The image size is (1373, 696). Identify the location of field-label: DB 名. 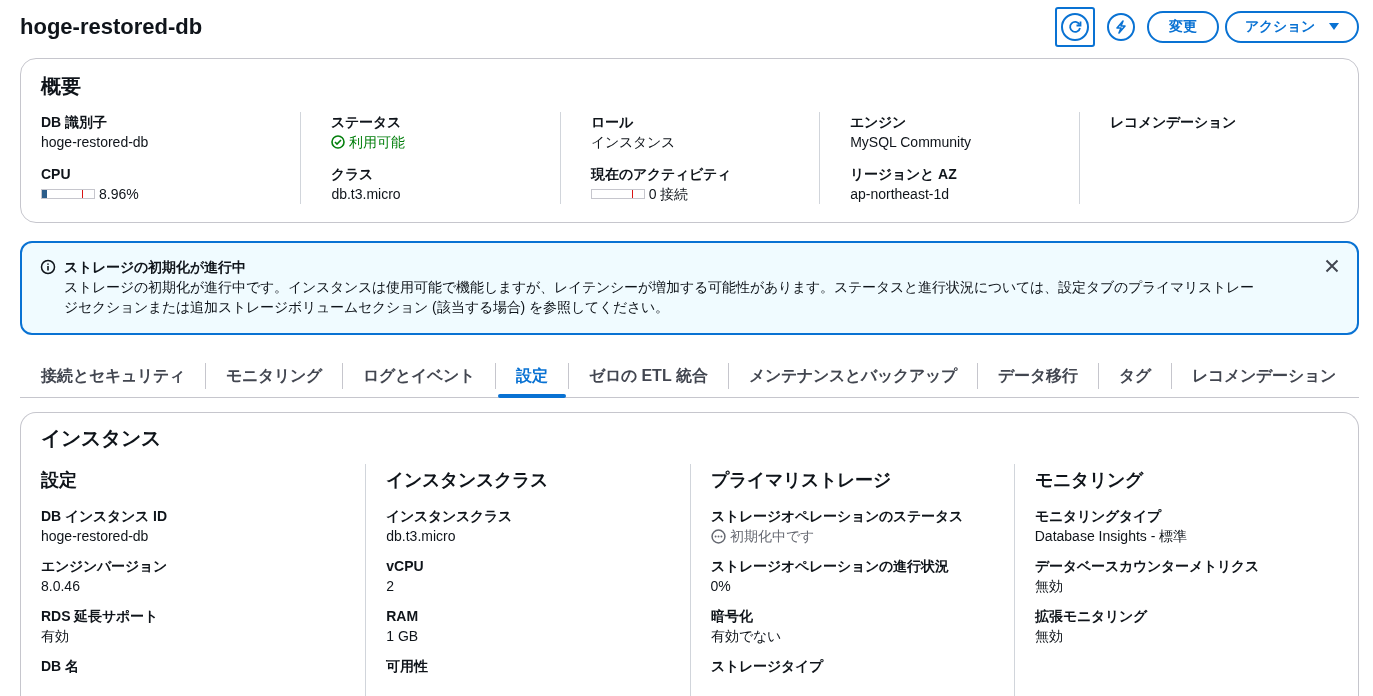
(61, 666).